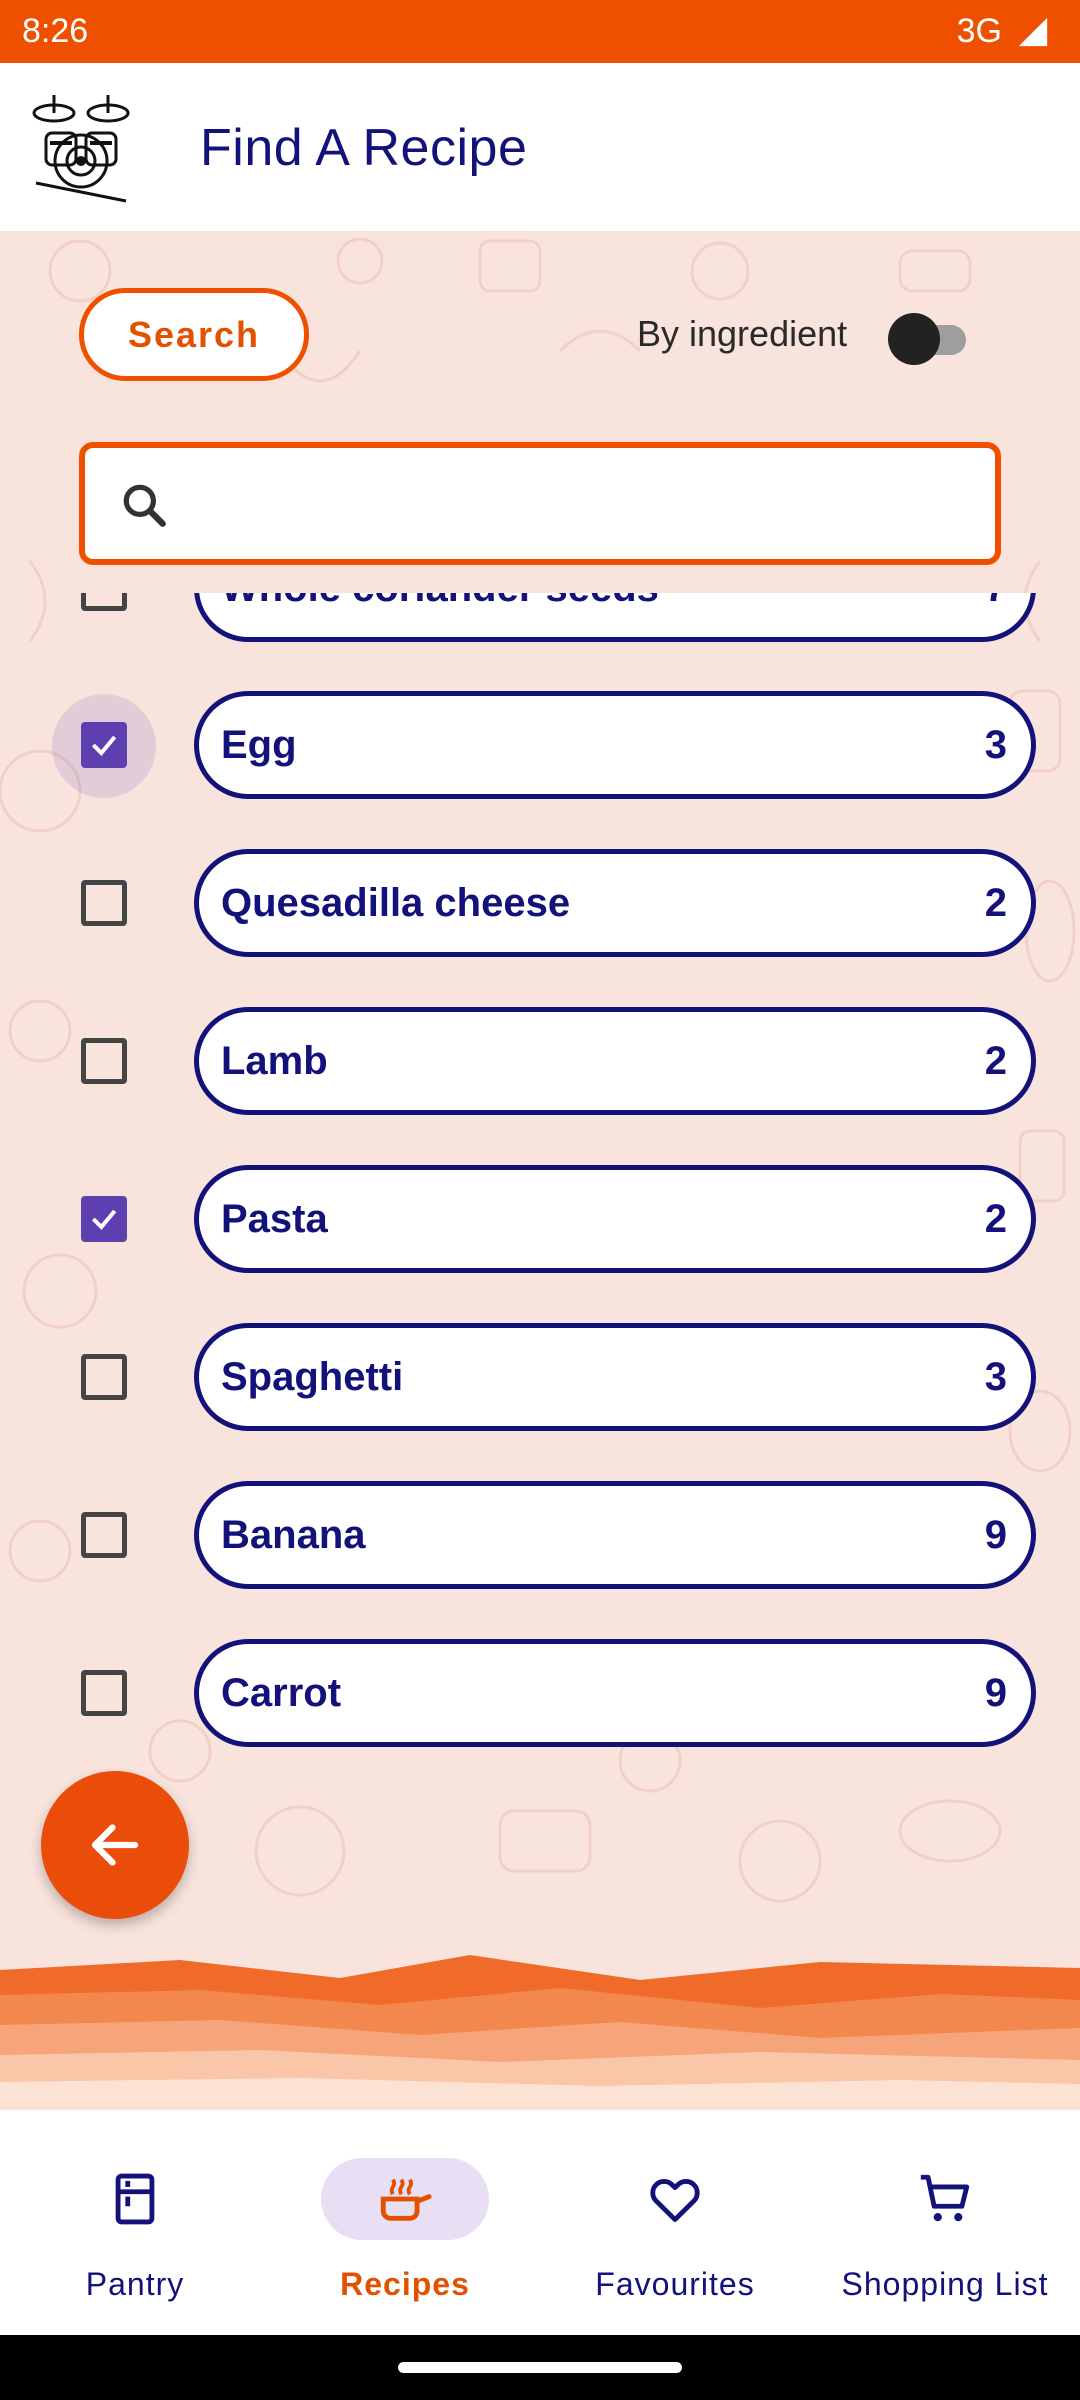  I want to click on ingredient-count: 7, so click(996, 602).